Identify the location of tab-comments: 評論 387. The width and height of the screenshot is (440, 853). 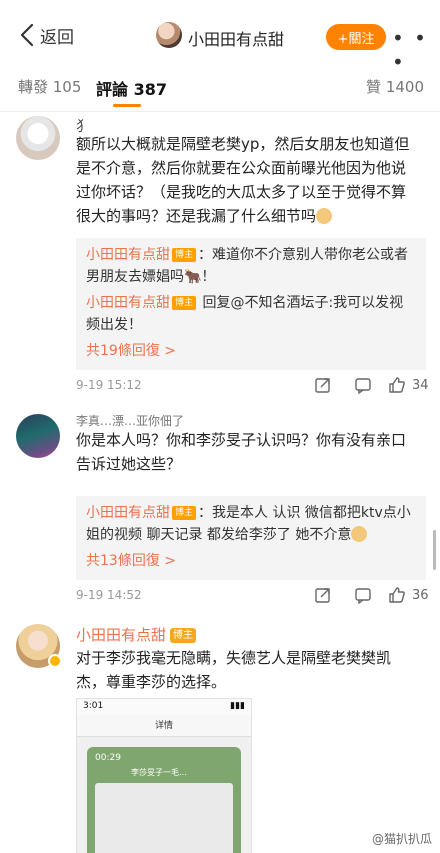
(131, 88).